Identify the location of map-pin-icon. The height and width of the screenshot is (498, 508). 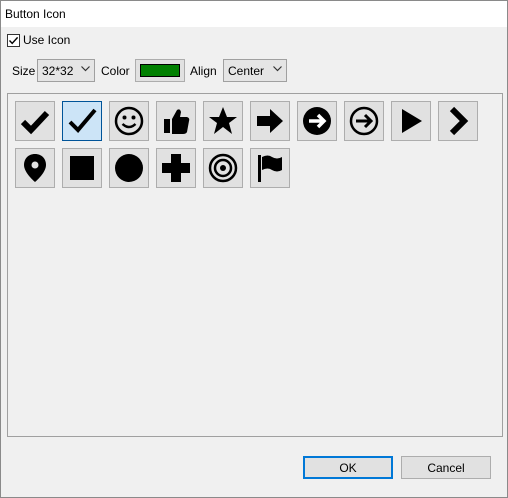
(35, 168).